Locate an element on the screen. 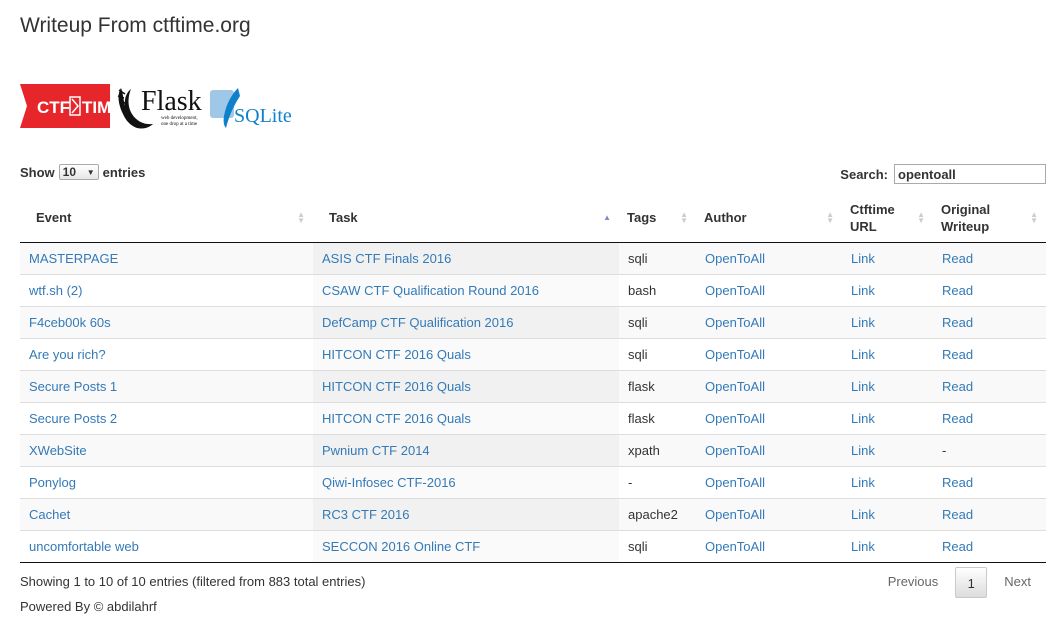 The image size is (1058, 626). column-header-original-writeup: Original Writeup ▲ ▼ is located at coordinates (989, 218).